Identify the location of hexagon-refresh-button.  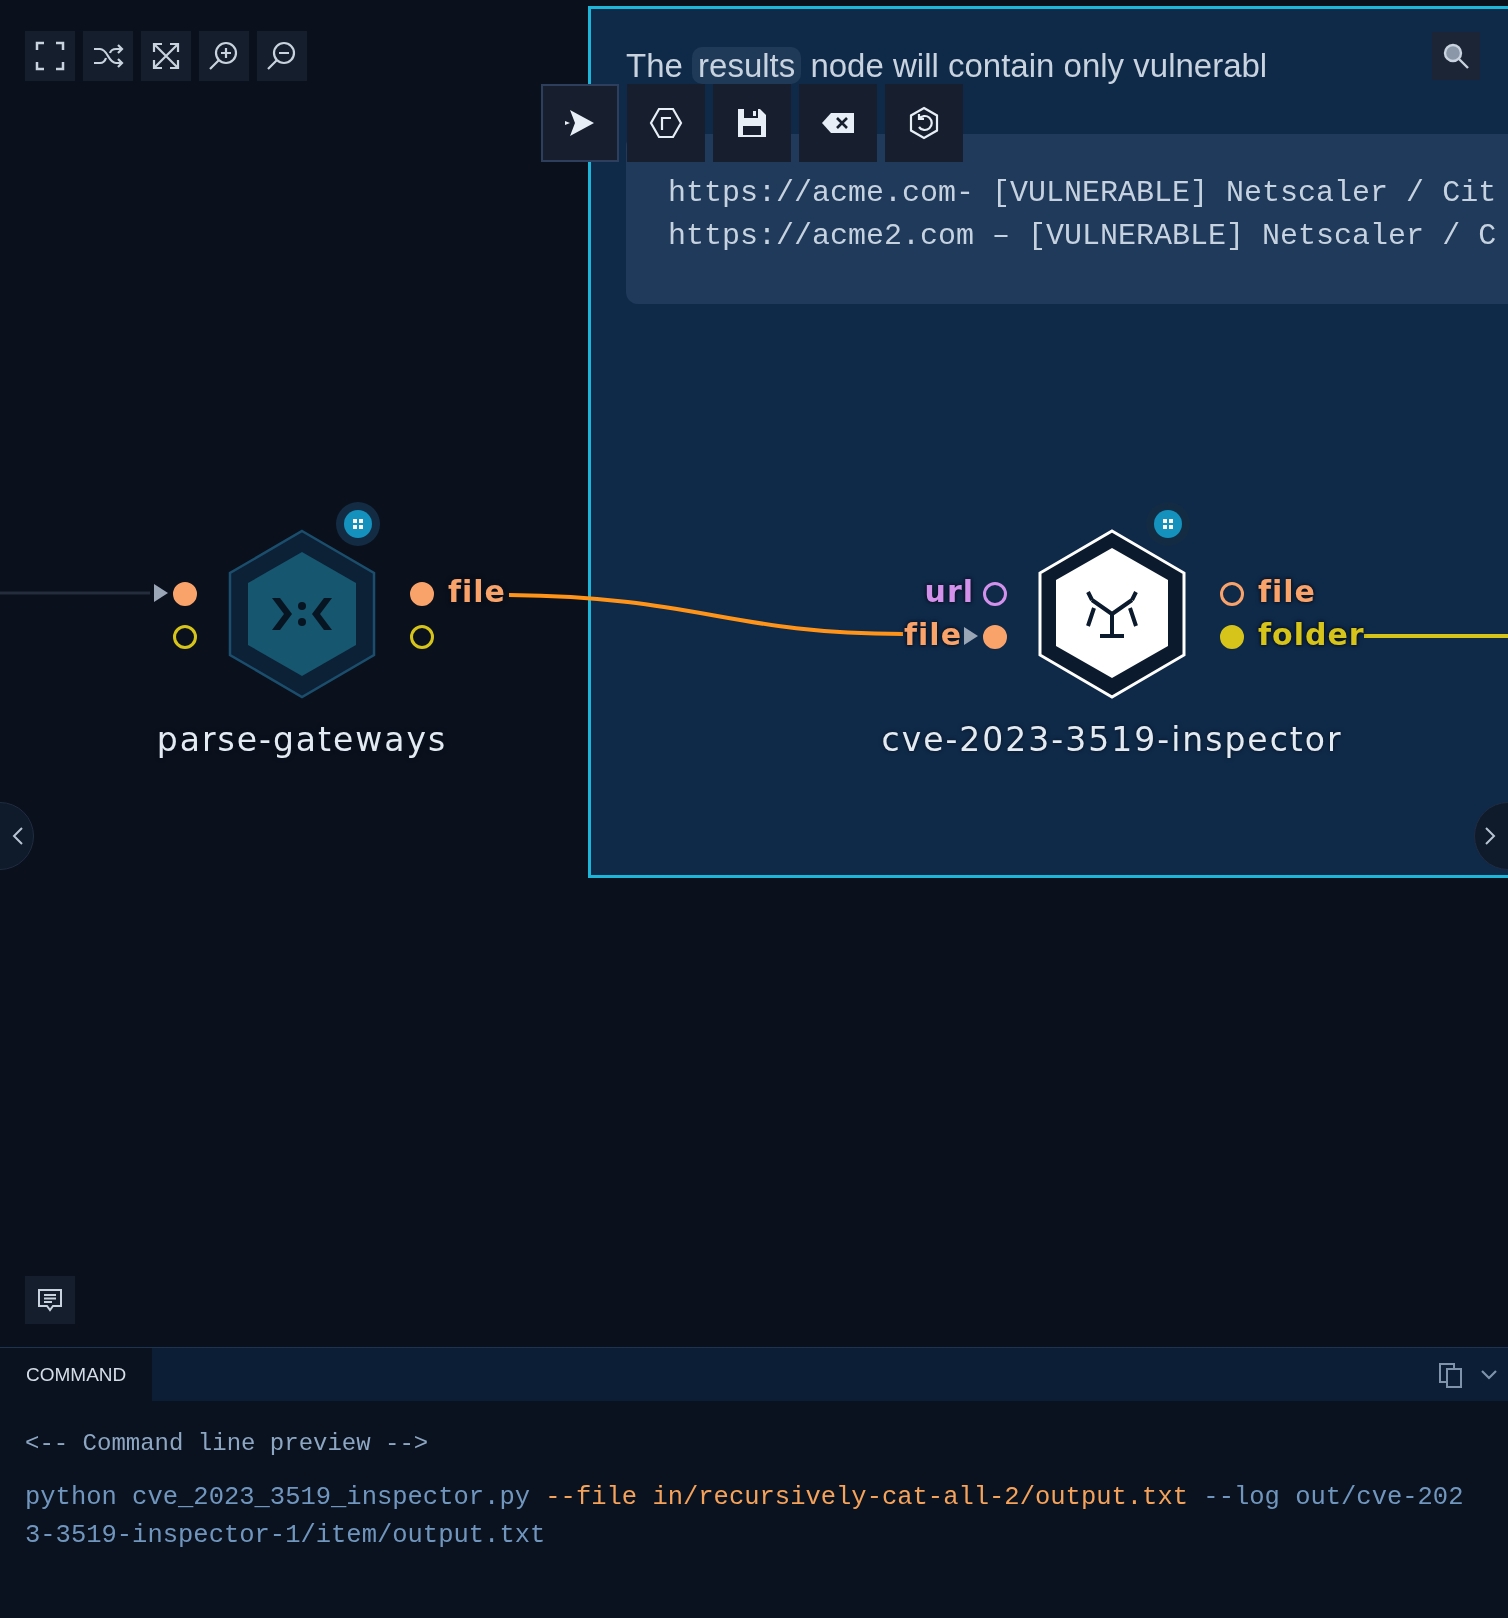
(924, 123).